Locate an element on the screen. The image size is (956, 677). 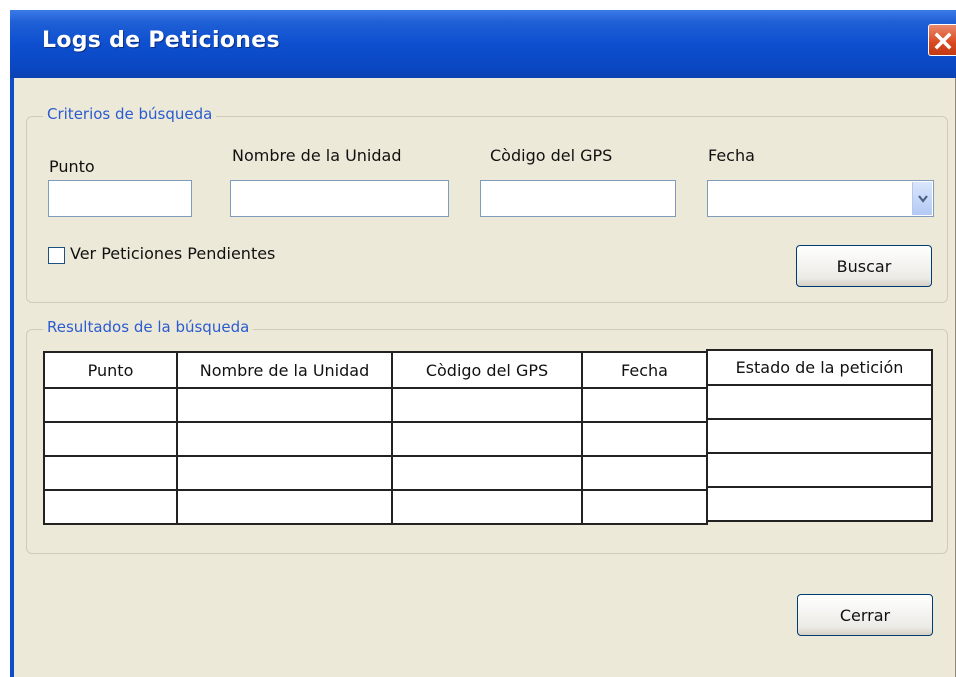
unidad-input is located at coordinates (339, 198).